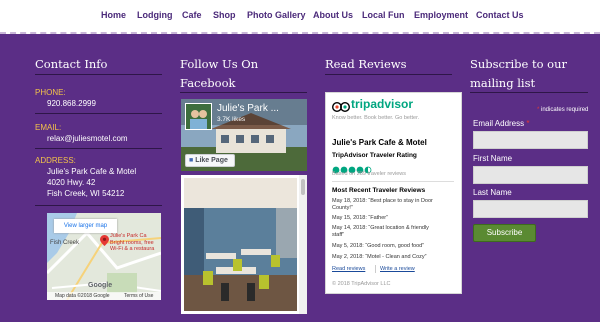 This screenshot has height=322, width=600. What do you see at coordinates (530, 175) in the screenshot?
I see `first-name-field` at bounding box center [530, 175].